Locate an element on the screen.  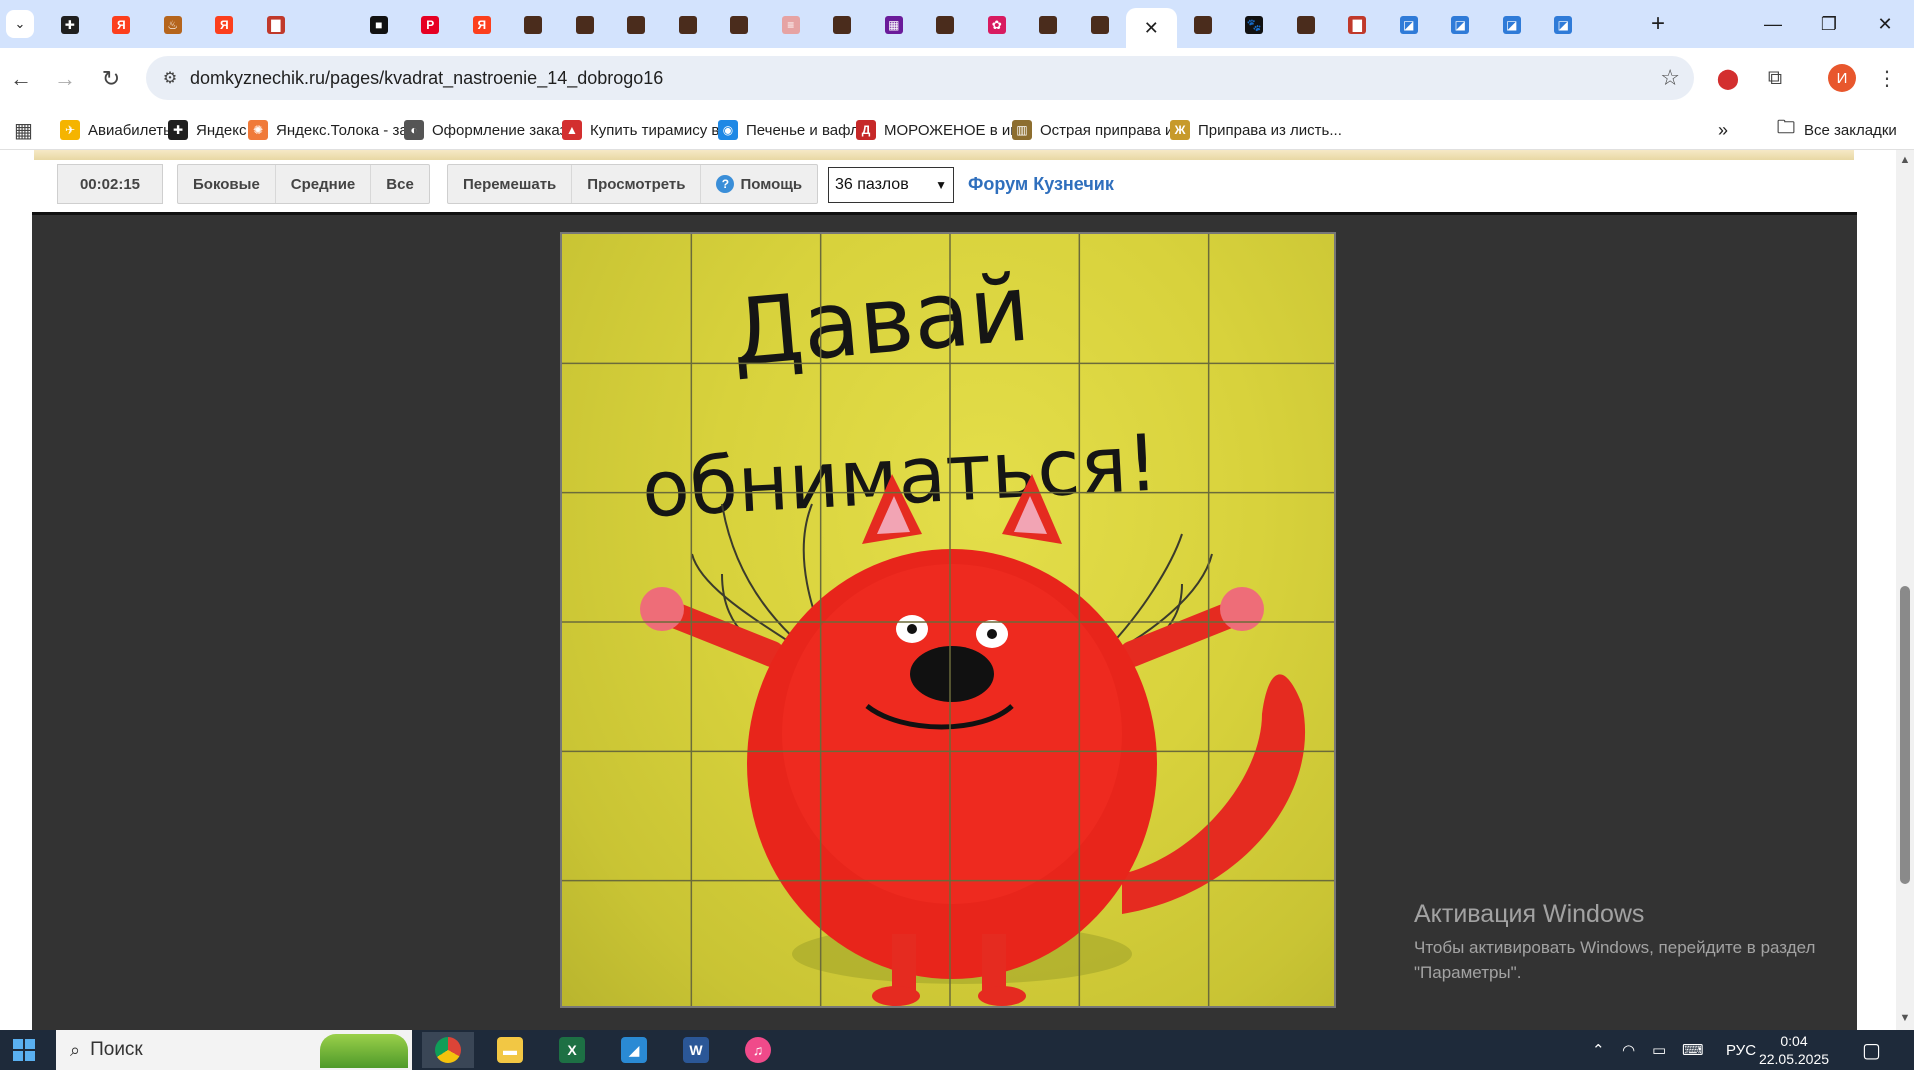
taskbar-search: ⌕ Поиск is located at coordinates (234, 1050).